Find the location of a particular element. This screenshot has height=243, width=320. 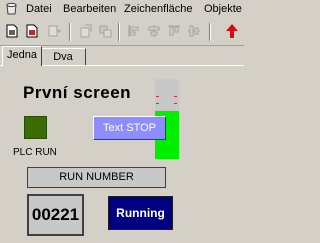

copy-format-icon is located at coordinates (86, 31).